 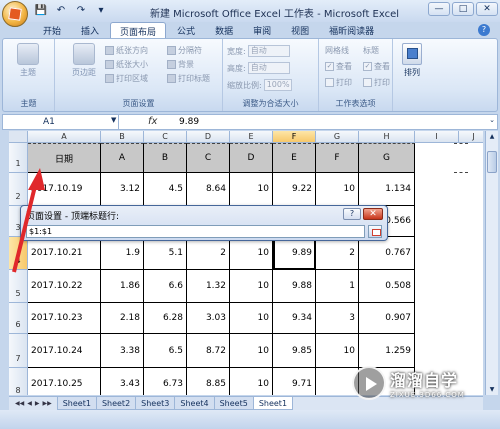 What do you see at coordinates (387, 189) in the screenshot?
I see `table-cell: 1.134` at bounding box center [387, 189].